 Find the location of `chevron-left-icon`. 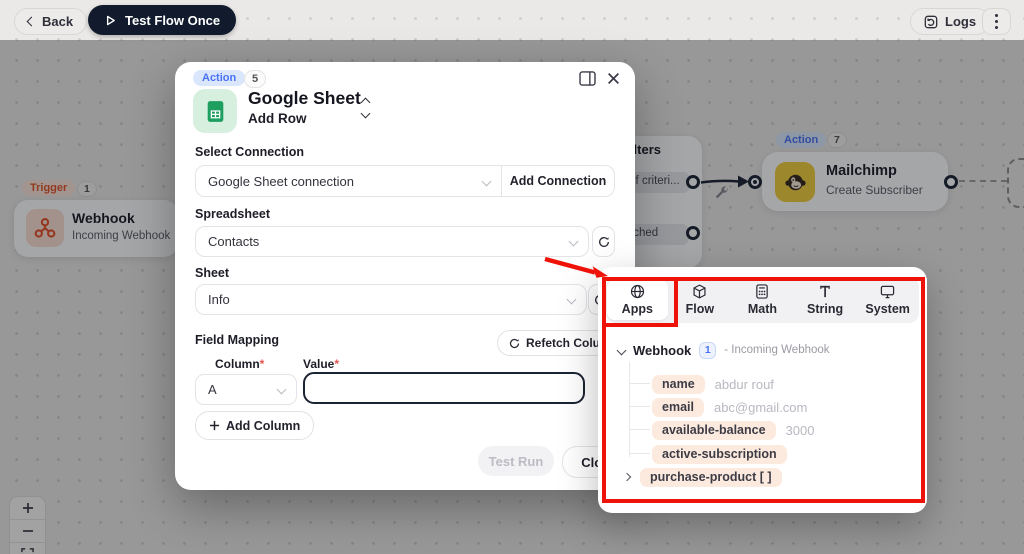

chevron-left-icon is located at coordinates (31, 21).